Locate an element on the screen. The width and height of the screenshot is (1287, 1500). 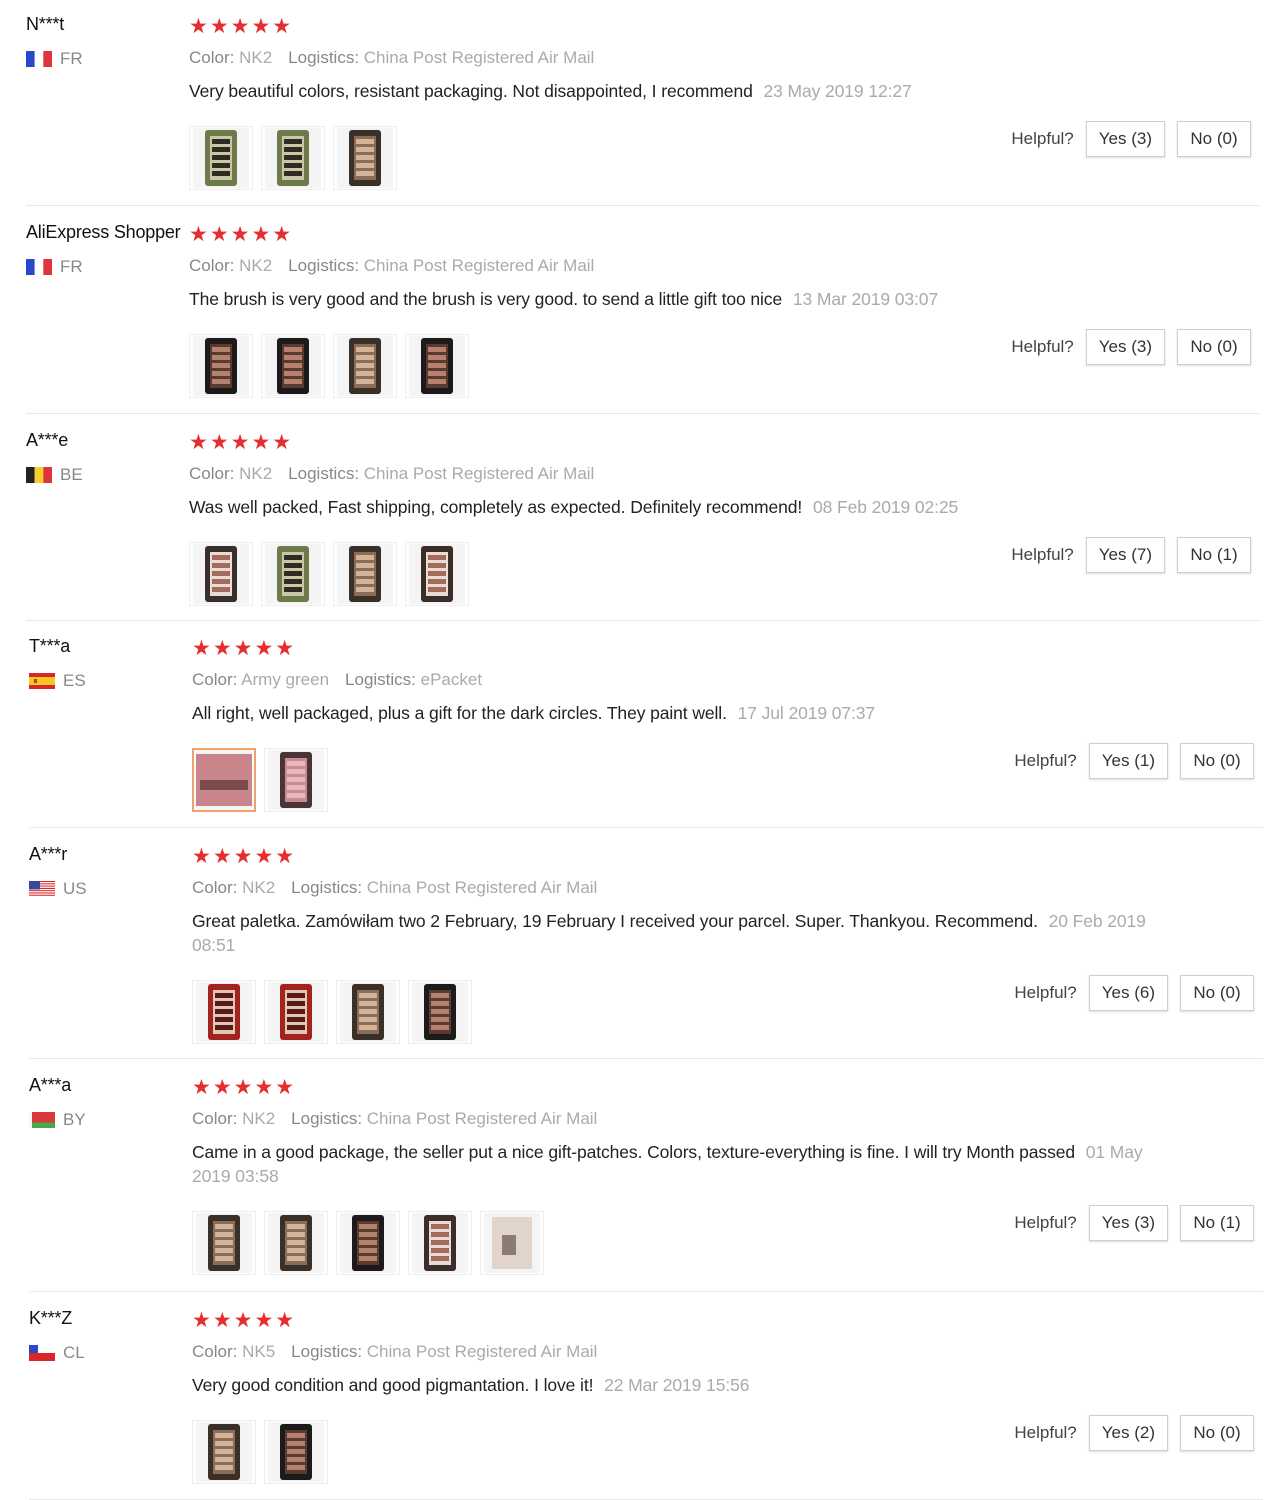
helpful-vote: Helpful? Yes (6) No (0) is located at coordinates (1134, 993).